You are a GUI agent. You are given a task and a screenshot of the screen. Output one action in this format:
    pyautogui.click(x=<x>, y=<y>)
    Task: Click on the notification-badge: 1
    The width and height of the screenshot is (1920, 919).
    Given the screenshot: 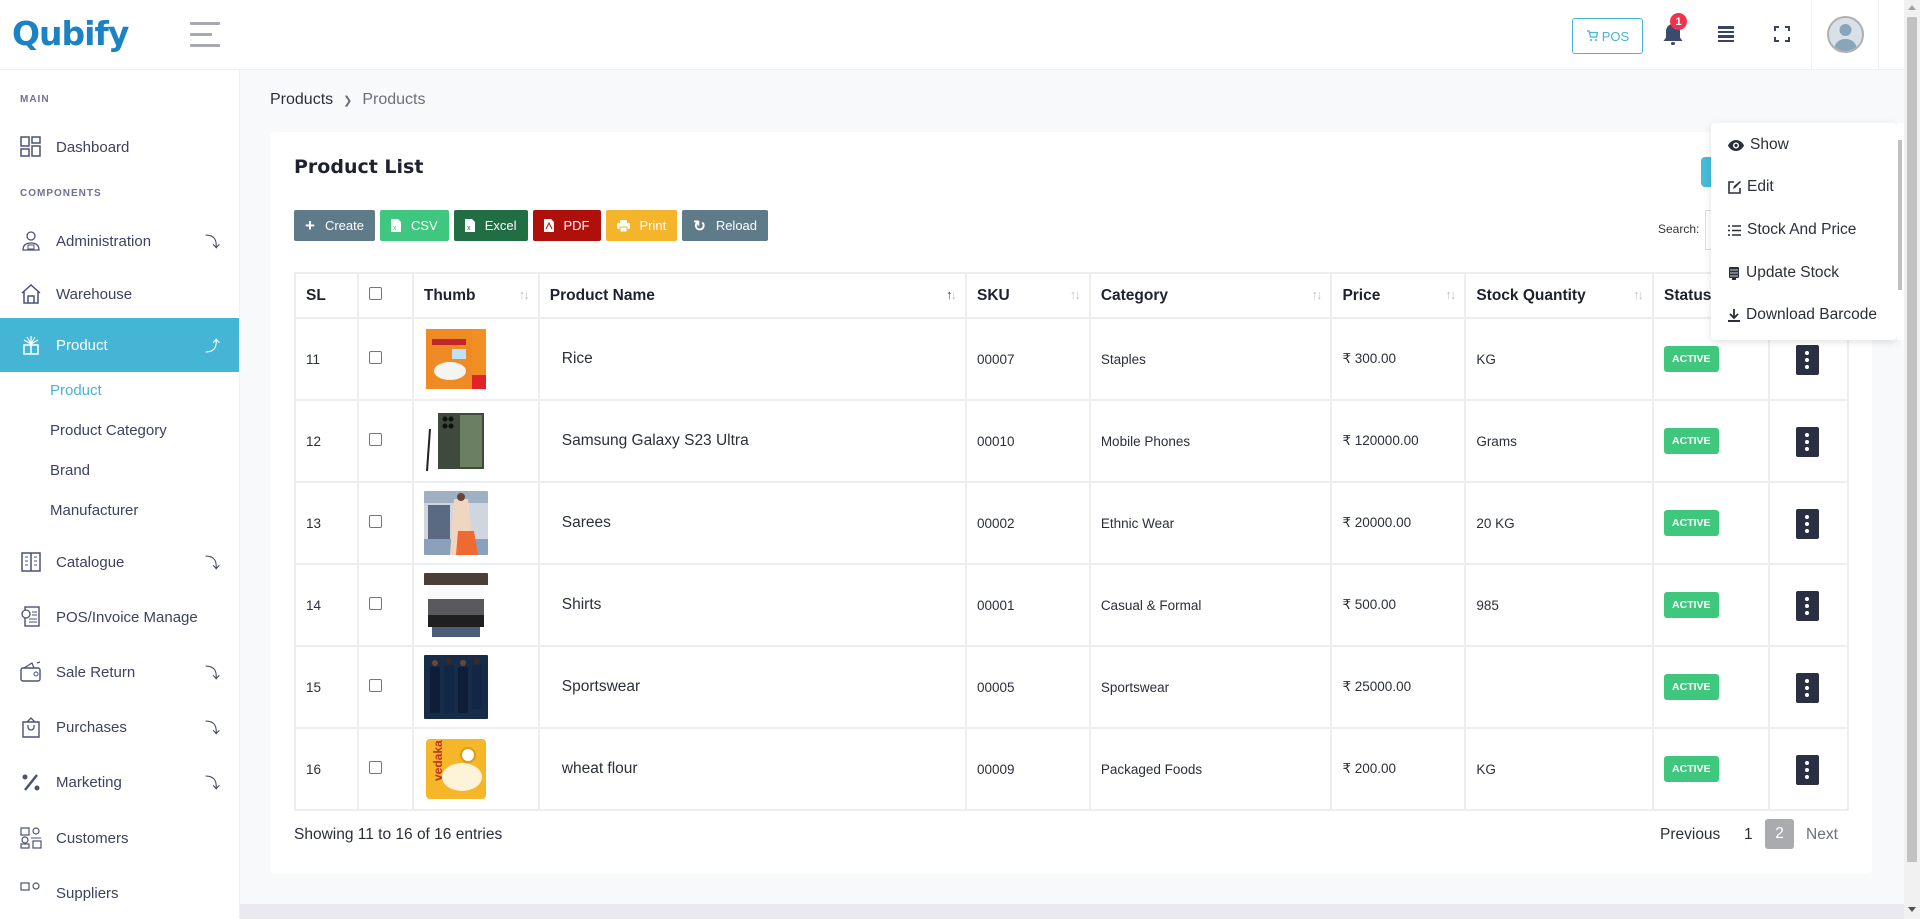 What is the action you would take?
    pyautogui.click(x=1678, y=21)
    